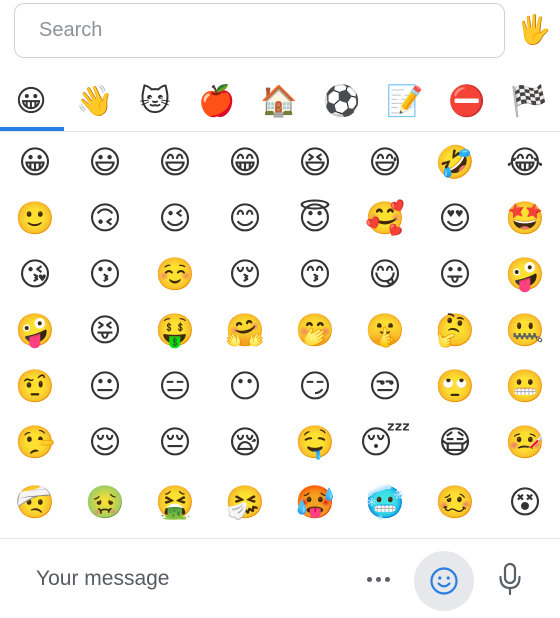 The image size is (560, 618). What do you see at coordinates (455, 162) in the screenshot?
I see `emoji-cell: 🤣` at bounding box center [455, 162].